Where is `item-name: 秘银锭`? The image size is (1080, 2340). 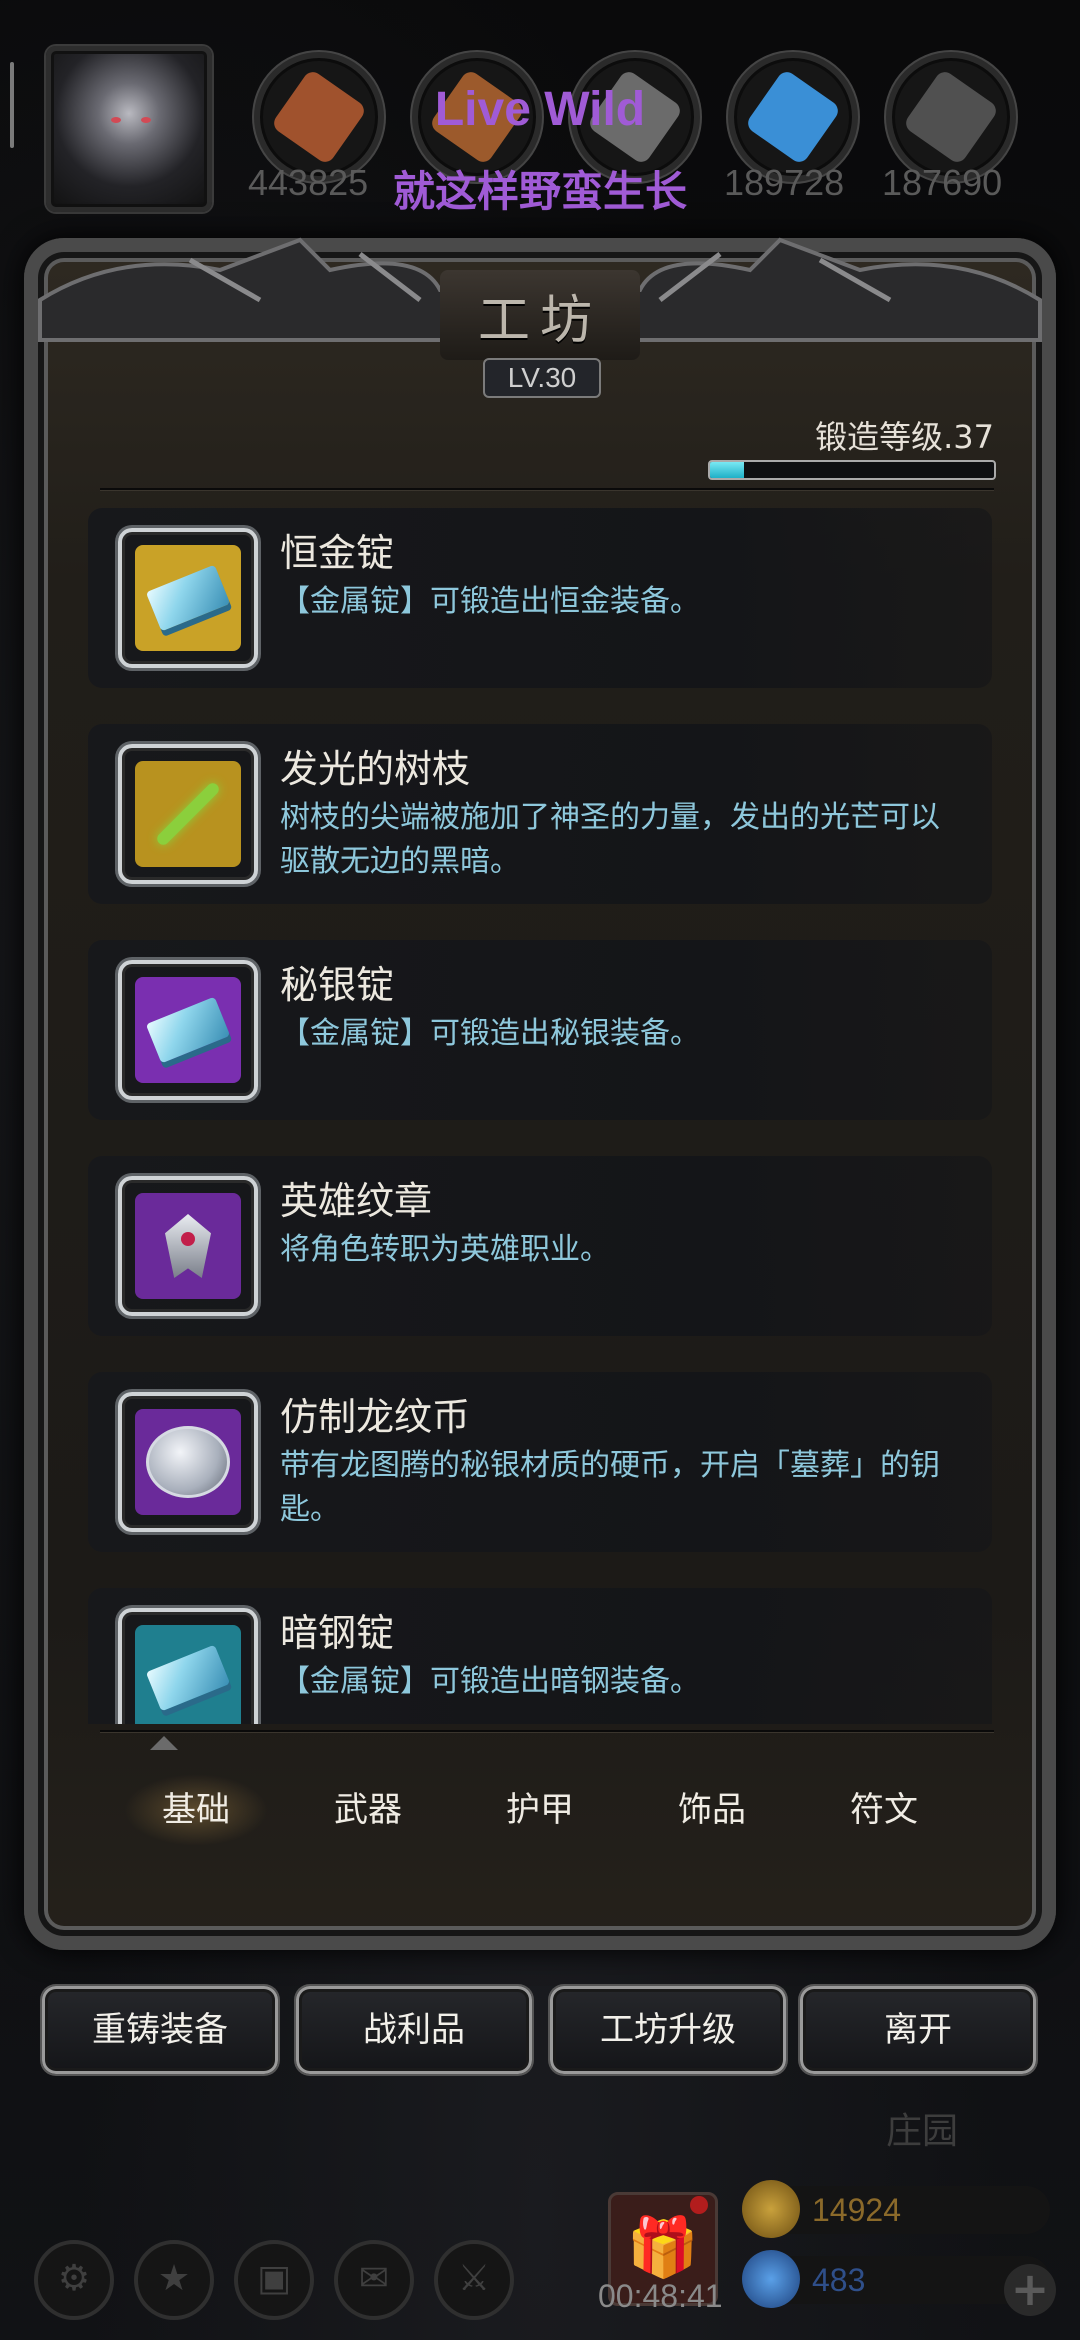 item-name: 秘银锭 is located at coordinates (337, 985).